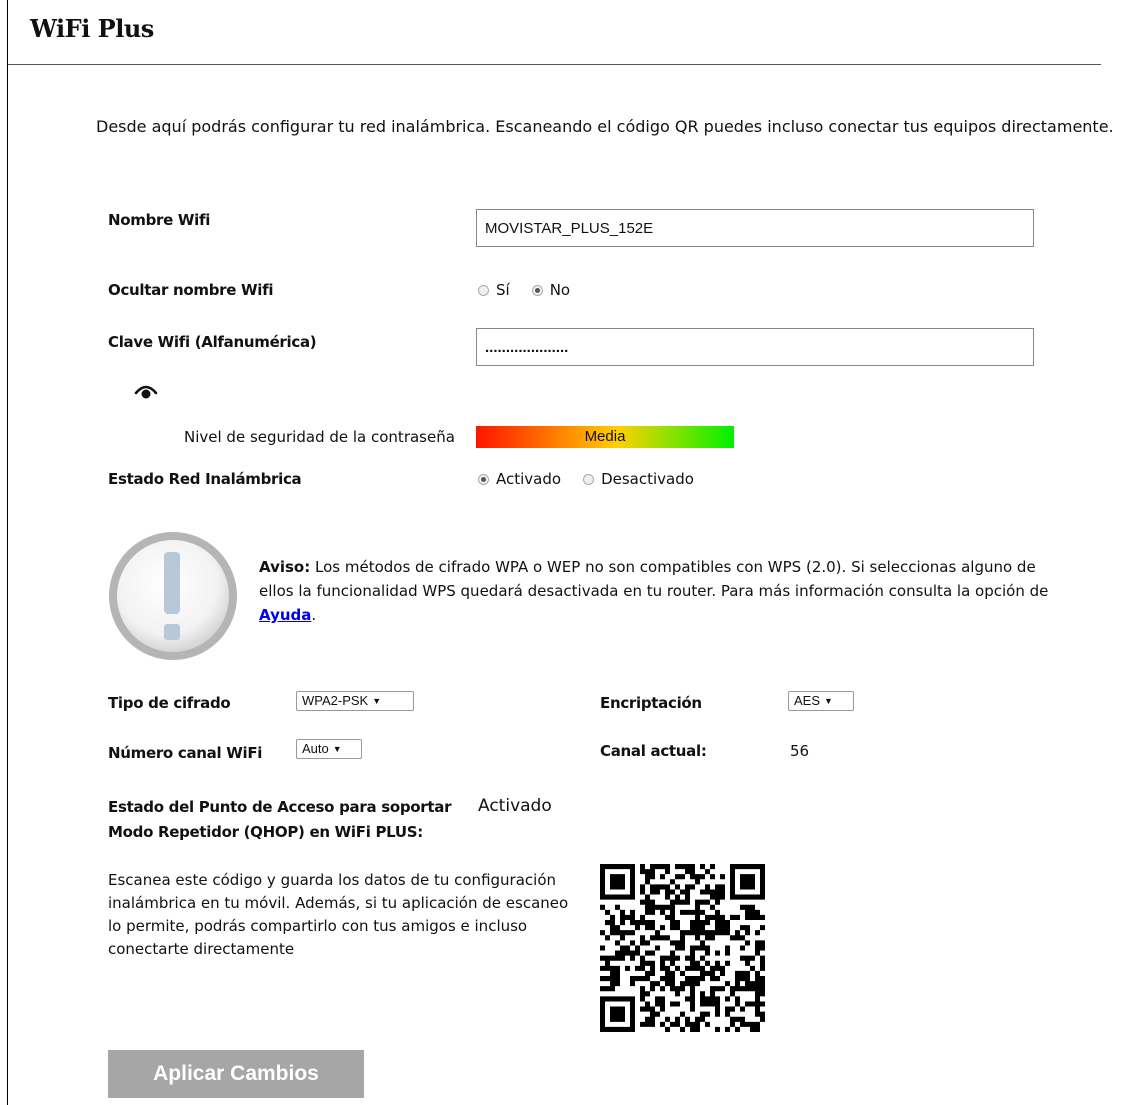  I want to click on cipher-type-label: Tipo de cifrado, so click(169, 703).